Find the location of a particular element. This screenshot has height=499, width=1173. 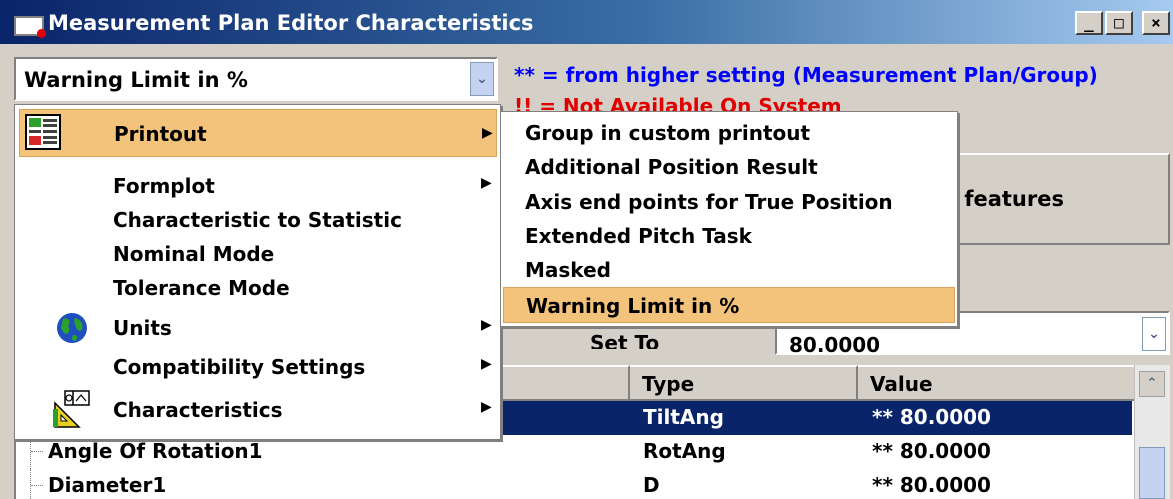

submenu-item-axis-end-points: Axis end points for True Position is located at coordinates (729, 202).